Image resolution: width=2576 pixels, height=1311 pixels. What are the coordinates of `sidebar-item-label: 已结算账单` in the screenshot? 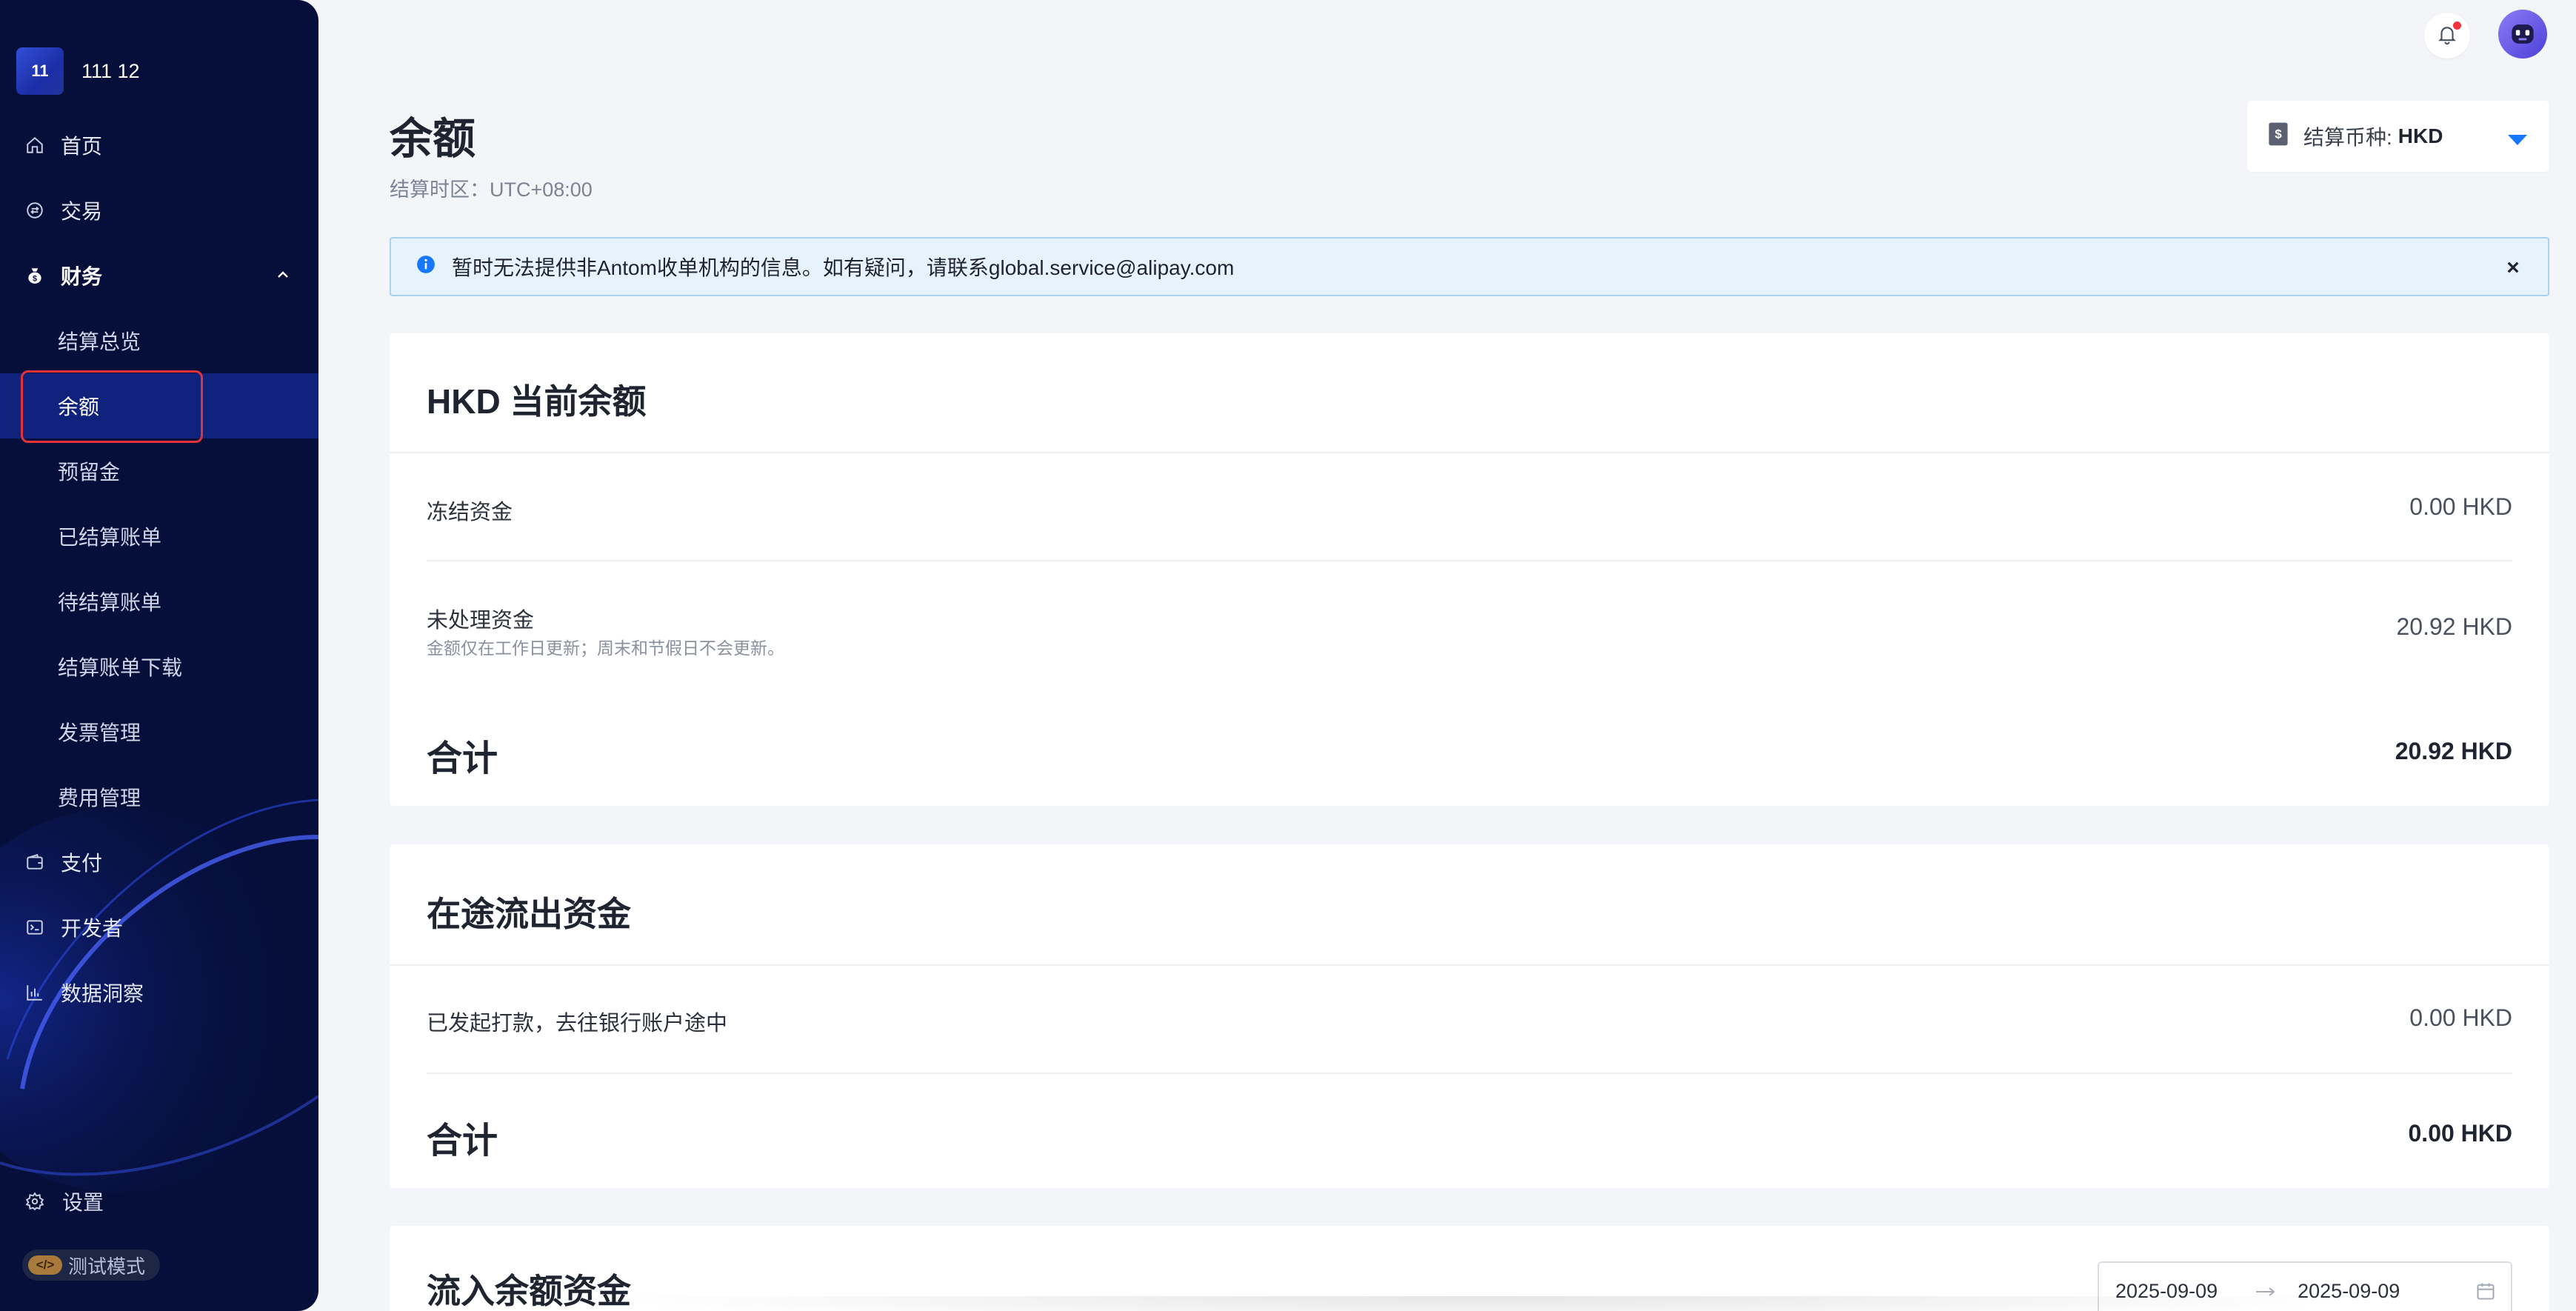 It's located at (110, 538).